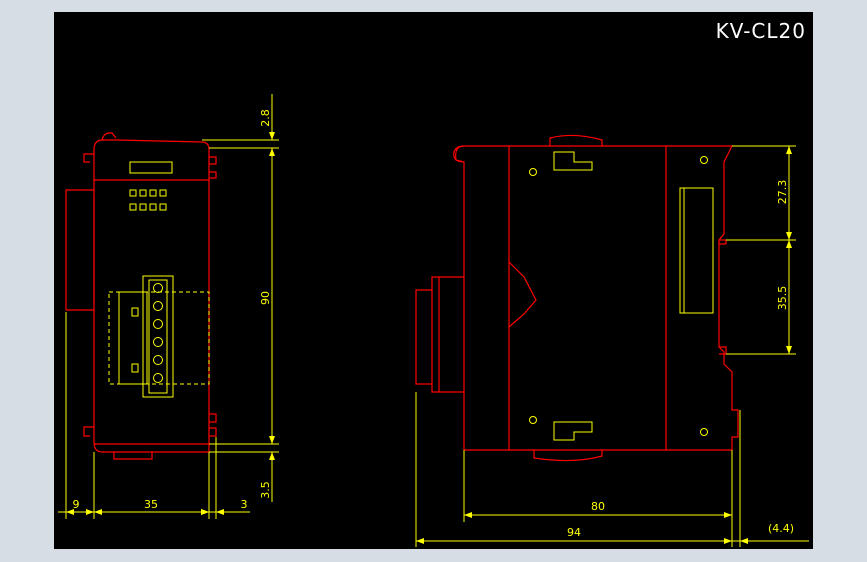 The image size is (867, 562). Describe the element at coordinates (88, 431) in the screenshot. I see `side-view-left-hook-bottom` at that location.